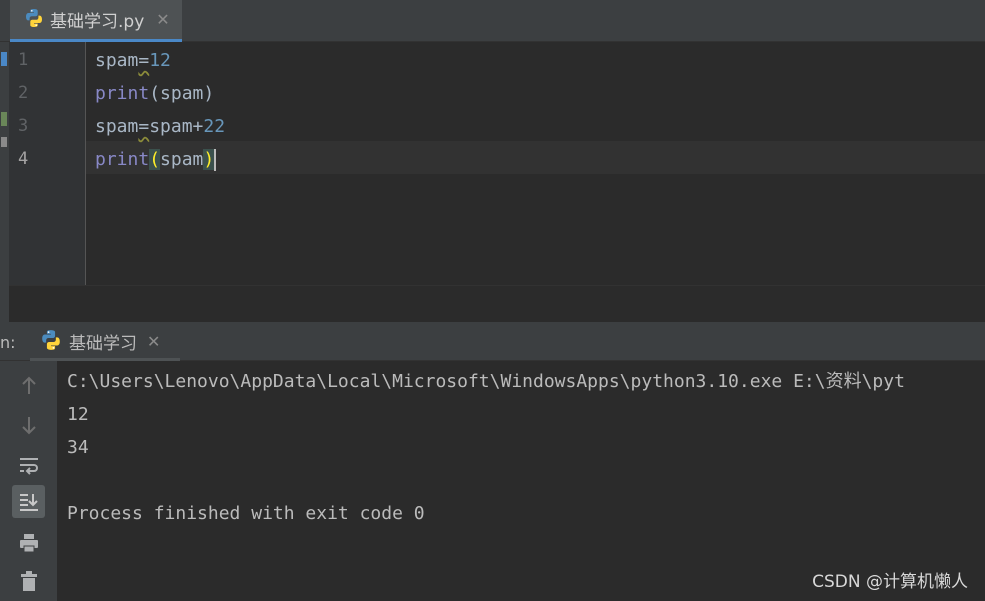 This screenshot has height=601, width=985. I want to click on console-line: Process finished with exit code 0, so click(246, 513).